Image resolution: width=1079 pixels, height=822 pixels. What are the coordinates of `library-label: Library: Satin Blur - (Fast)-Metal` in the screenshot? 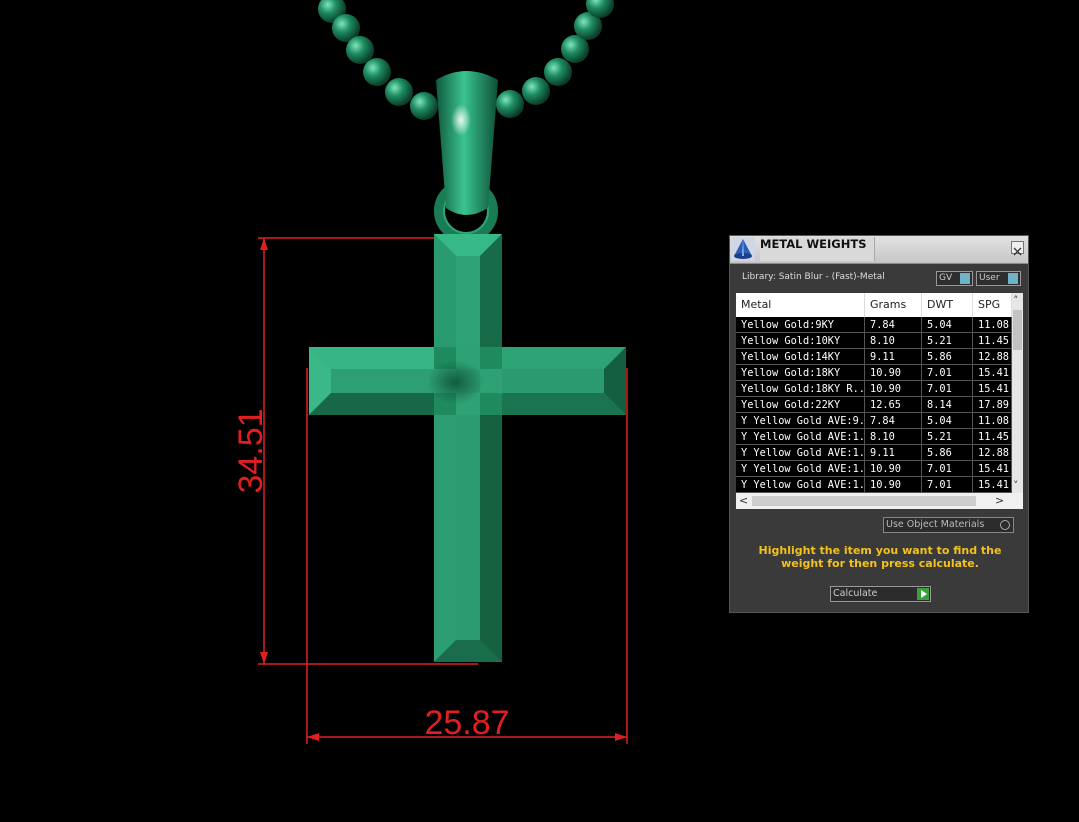 It's located at (813, 277).